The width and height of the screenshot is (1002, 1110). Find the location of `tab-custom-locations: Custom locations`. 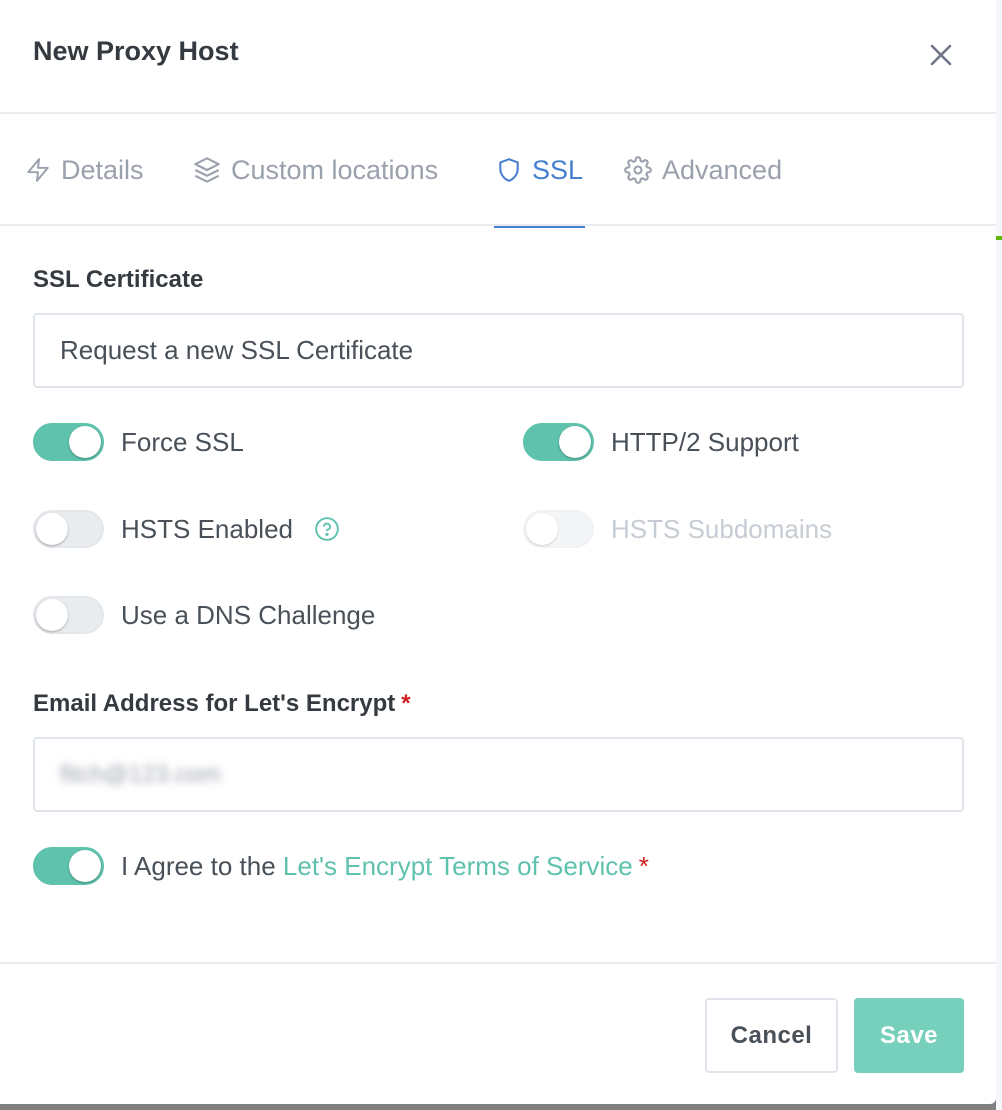

tab-custom-locations: Custom locations is located at coordinates (315, 170).